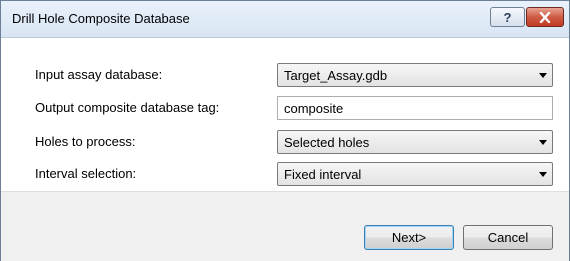 Image resolution: width=570 pixels, height=261 pixels. I want to click on cancel-button: Cancel, so click(508, 237).